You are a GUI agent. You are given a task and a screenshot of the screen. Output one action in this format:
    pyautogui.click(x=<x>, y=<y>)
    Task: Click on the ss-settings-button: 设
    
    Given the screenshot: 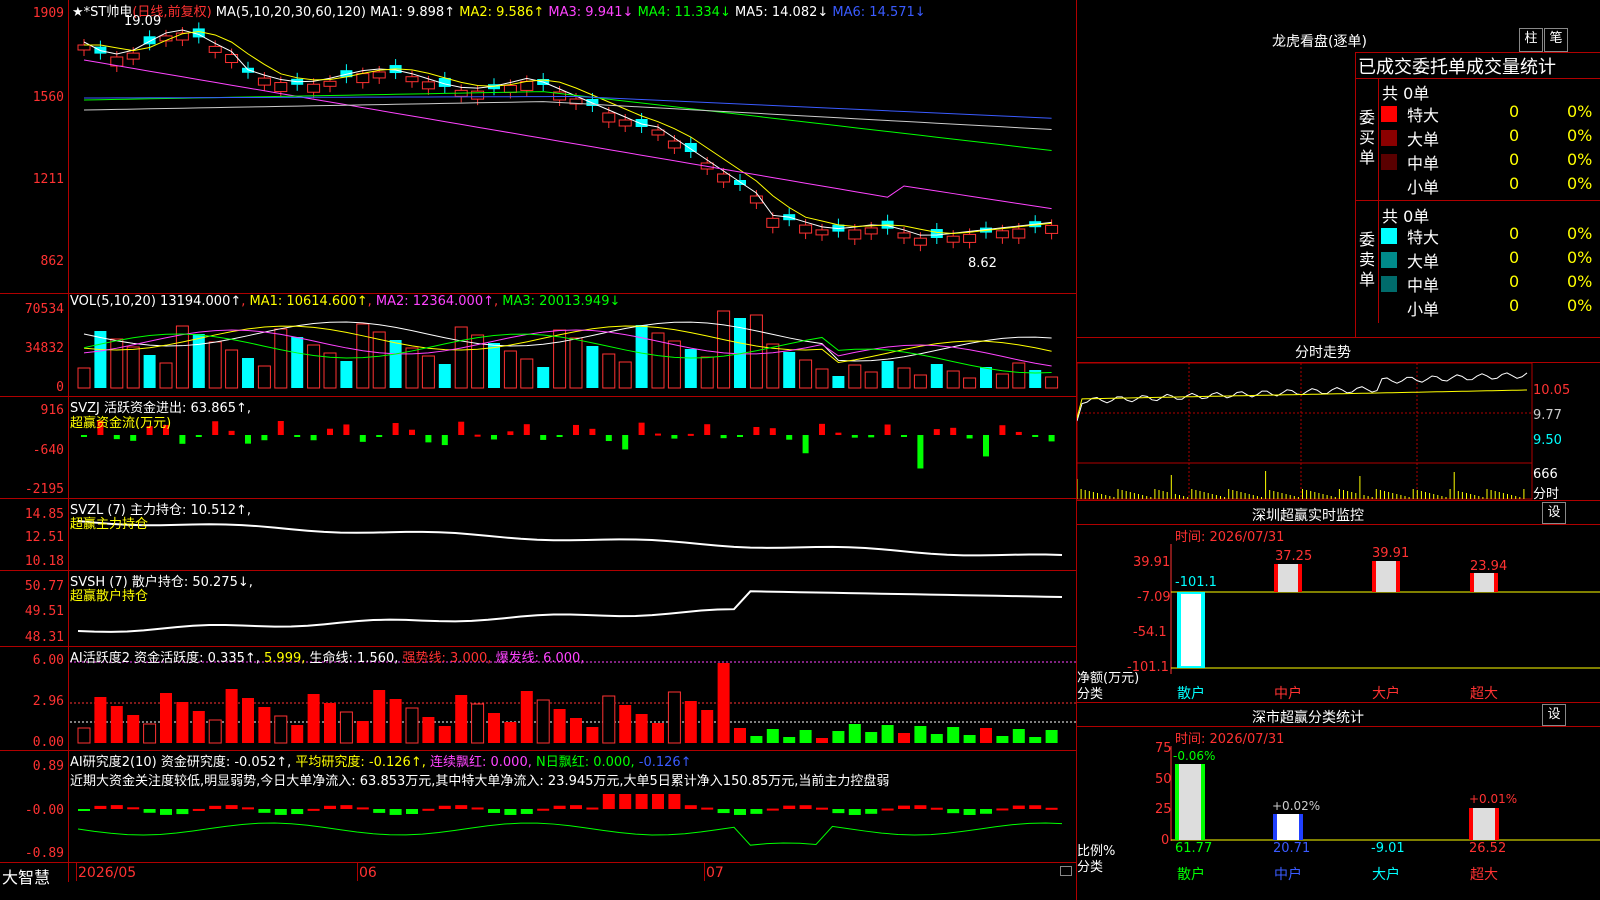 What is the action you would take?
    pyautogui.click(x=1554, y=715)
    